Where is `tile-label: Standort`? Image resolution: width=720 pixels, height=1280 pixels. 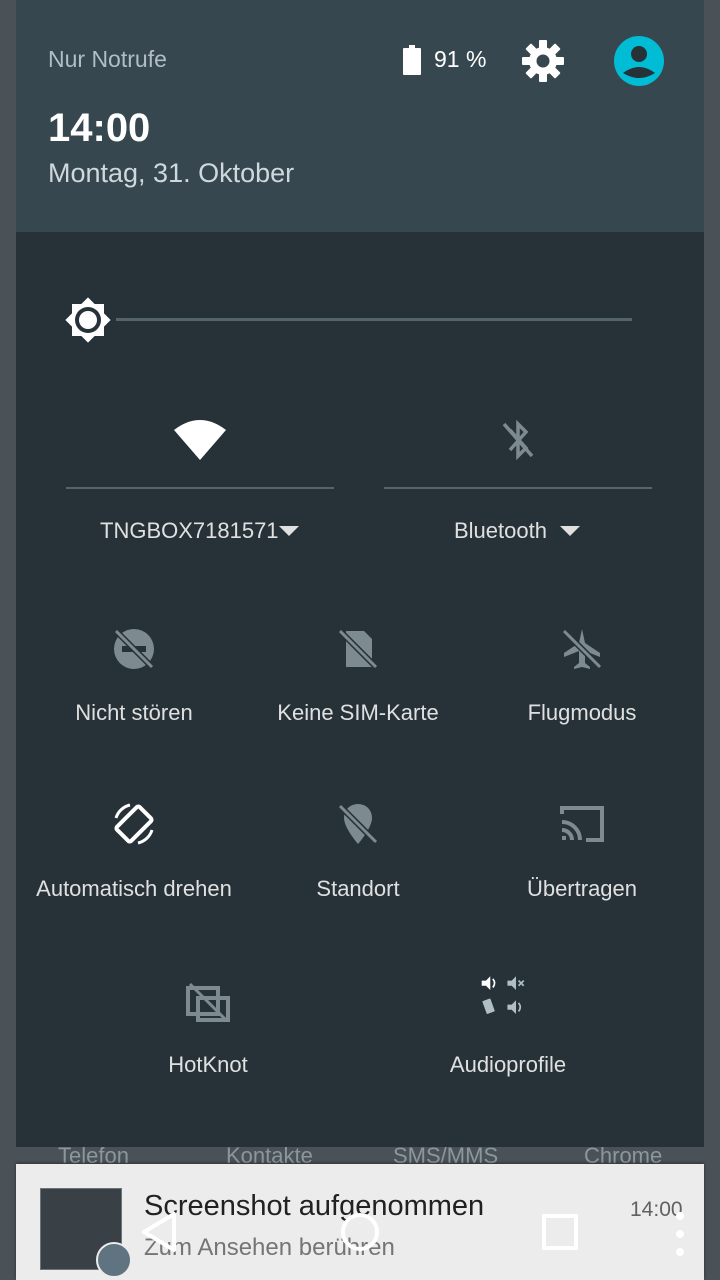
tile-label: Standort is located at coordinates (358, 889).